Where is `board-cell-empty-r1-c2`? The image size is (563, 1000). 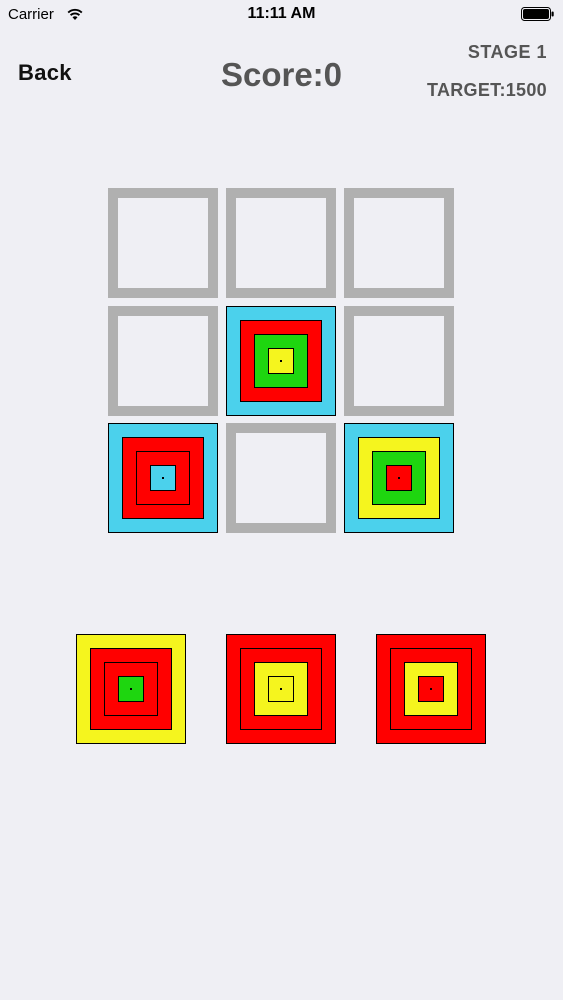 board-cell-empty-r1-c2 is located at coordinates (399, 361).